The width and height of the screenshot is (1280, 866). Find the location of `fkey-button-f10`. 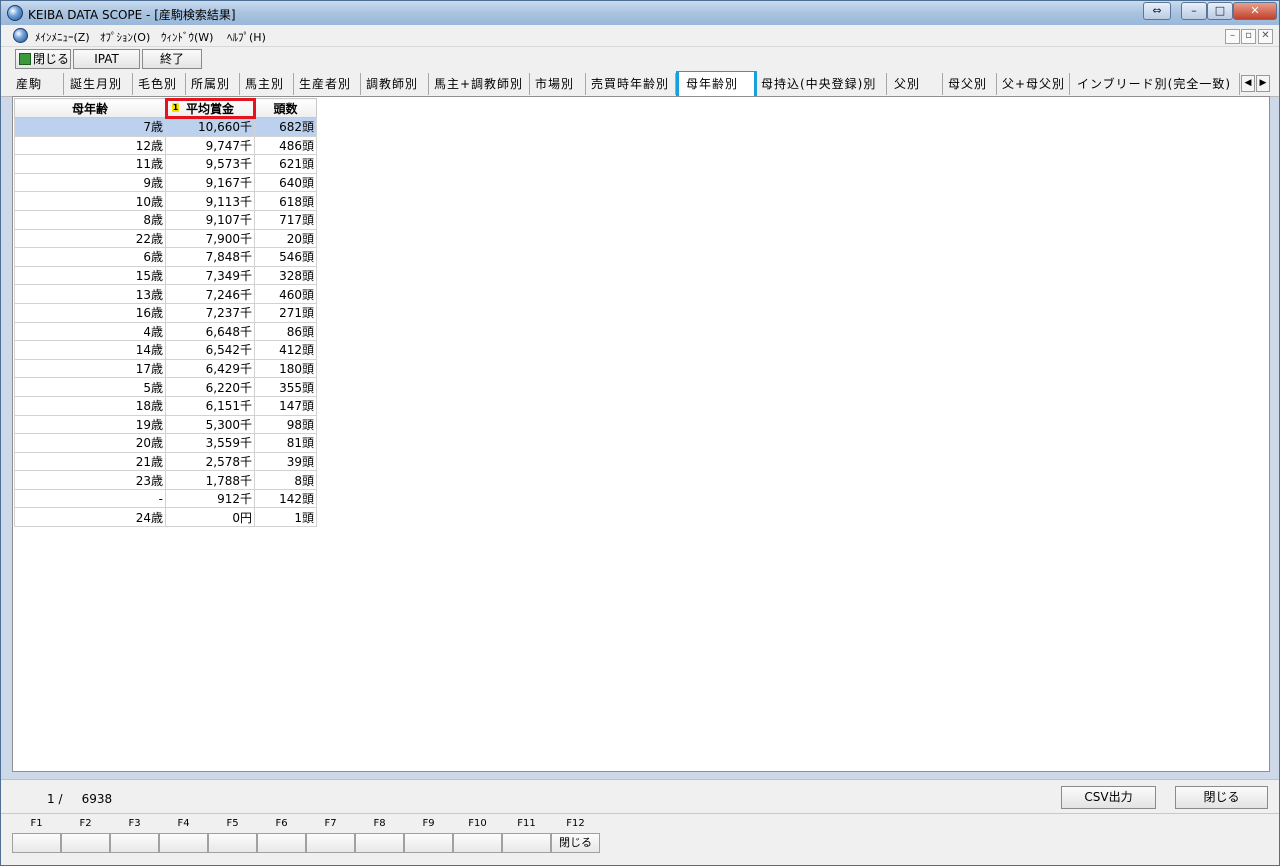

fkey-button-f10 is located at coordinates (477, 843).